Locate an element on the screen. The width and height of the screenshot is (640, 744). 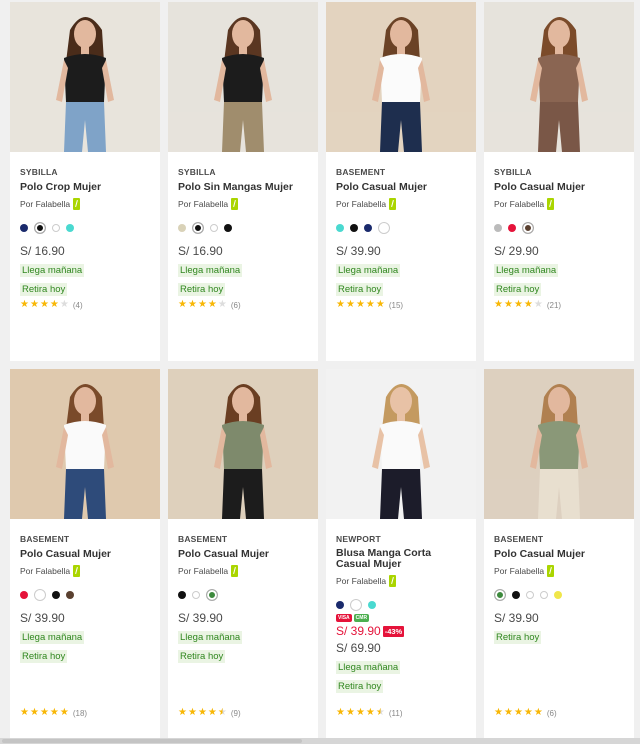
product-title: Polo Sin Mangas Mujer is located at coordinates (243, 187).